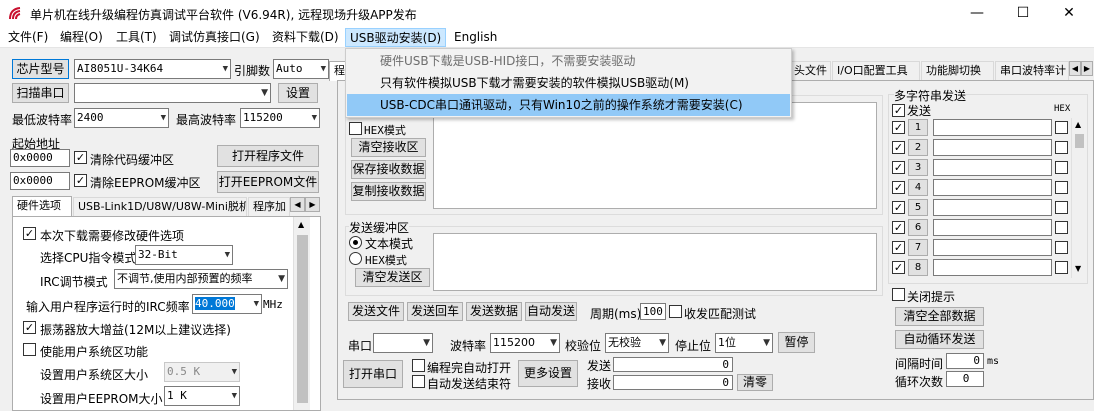 The width and height of the screenshot is (1094, 411). What do you see at coordinates (1032, 71) in the screenshot?
I see `tab-baud-calc: 串口波特率计` at bounding box center [1032, 71].